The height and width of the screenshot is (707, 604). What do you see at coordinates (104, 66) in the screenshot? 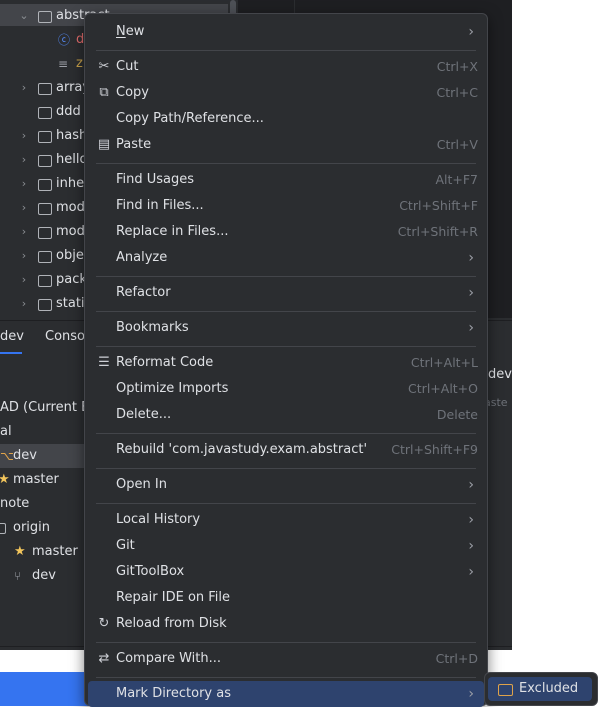
I see `scissors-icon: ✂` at bounding box center [104, 66].